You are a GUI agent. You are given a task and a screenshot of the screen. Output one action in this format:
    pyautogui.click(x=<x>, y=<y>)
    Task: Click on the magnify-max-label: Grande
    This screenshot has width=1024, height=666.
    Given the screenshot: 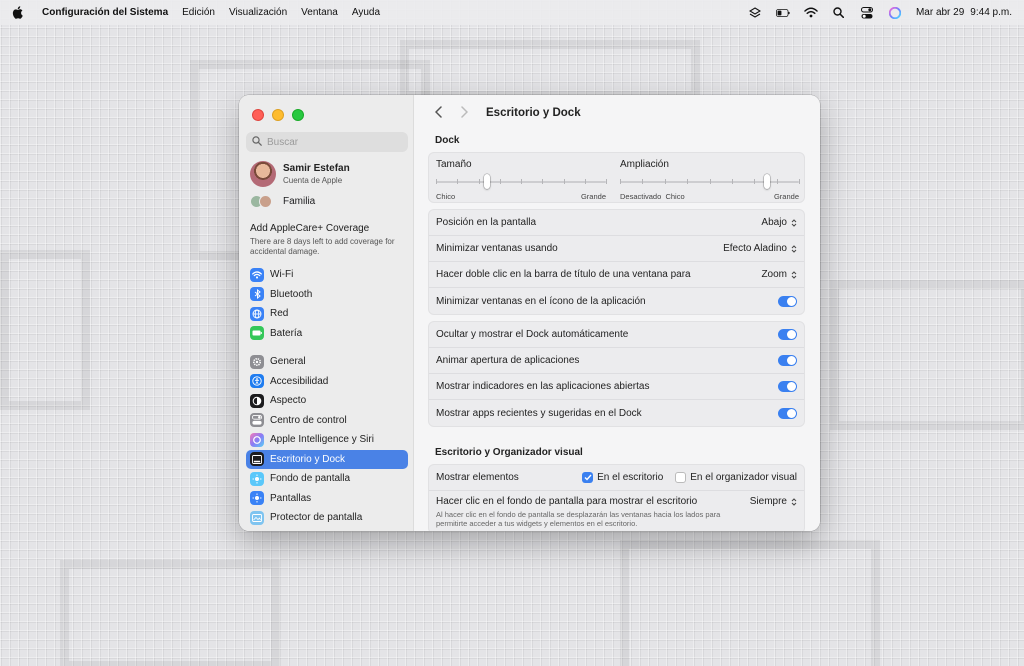 What is the action you would take?
    pyautogui.click(x=786, y=196)
    